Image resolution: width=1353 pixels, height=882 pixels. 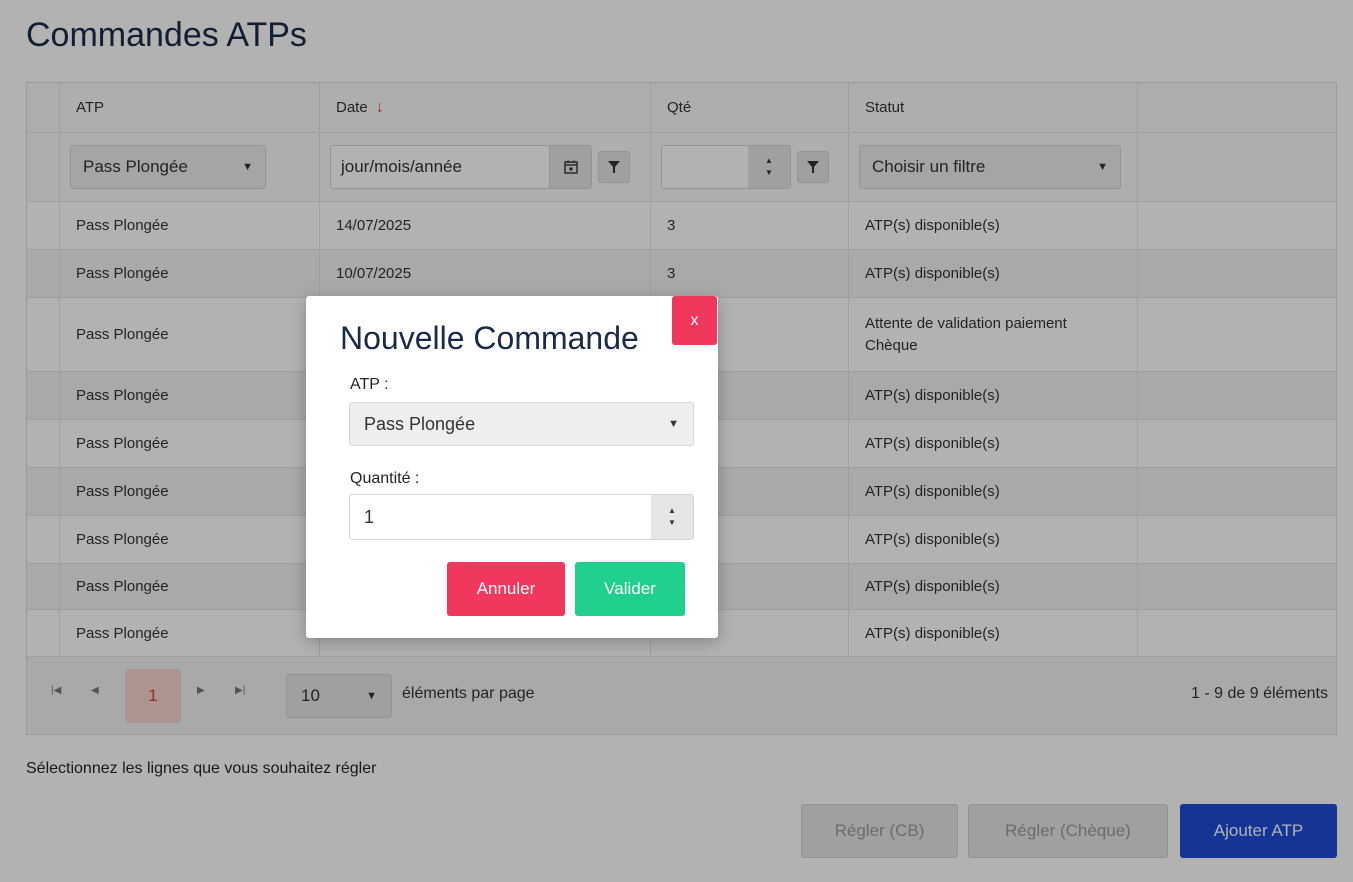 What do you see at coordinates (506, 589) in the screenshot?
I see `cancel-button: Annuler` at bounding box center [506, 589].